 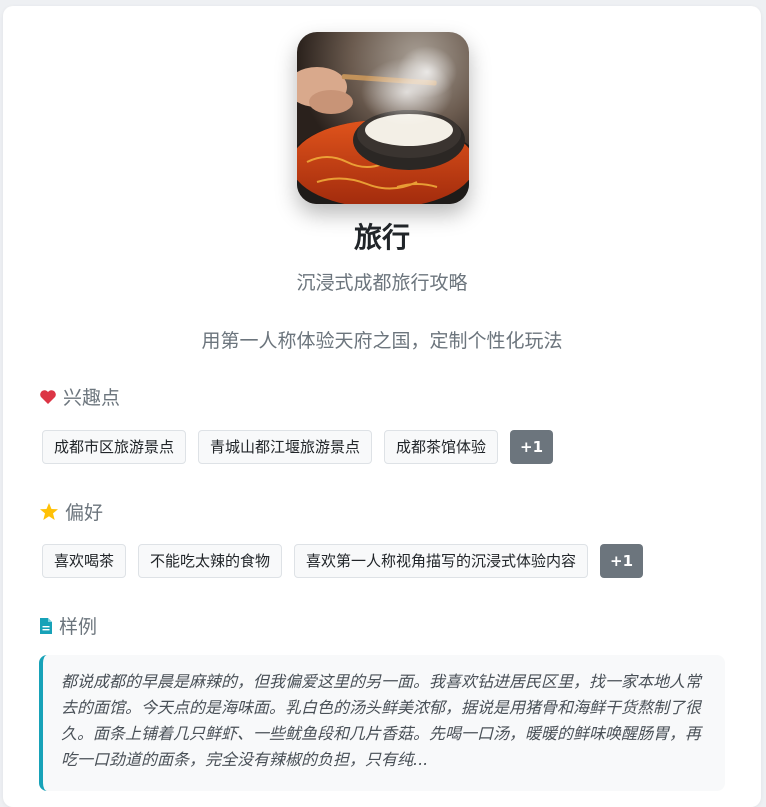 What do you see at coordinates (84, 561) in the screenshot?
I see `preference-tag: 喜欢喝茶` at bounding box center [84, 561].